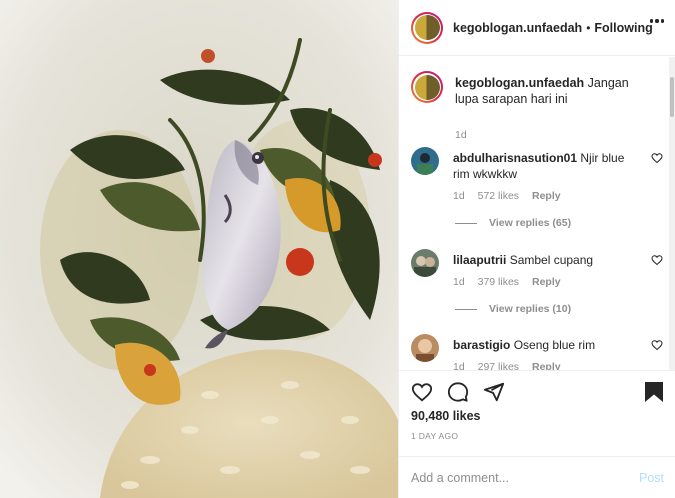  What do you see at coordinates (521, 477) in the screenshot?
I see `comment-input` at bounding box center [521, 477].